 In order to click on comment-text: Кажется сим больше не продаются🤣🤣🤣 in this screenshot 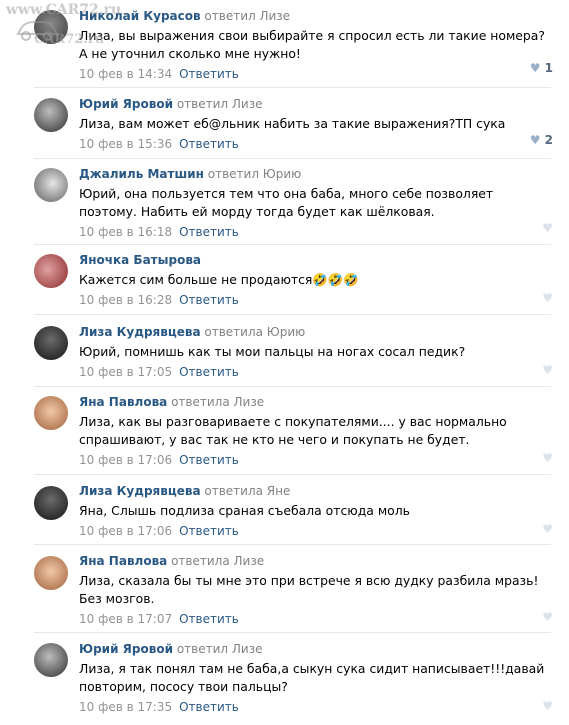, I will do `click(219, 279)`.